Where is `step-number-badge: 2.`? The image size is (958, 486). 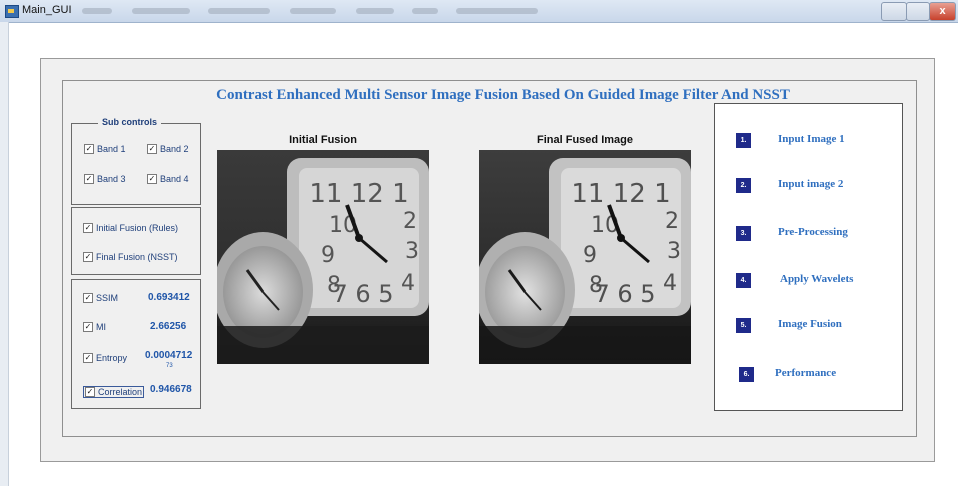 step-number-badge: 2. is located at coordinates (743, 185).